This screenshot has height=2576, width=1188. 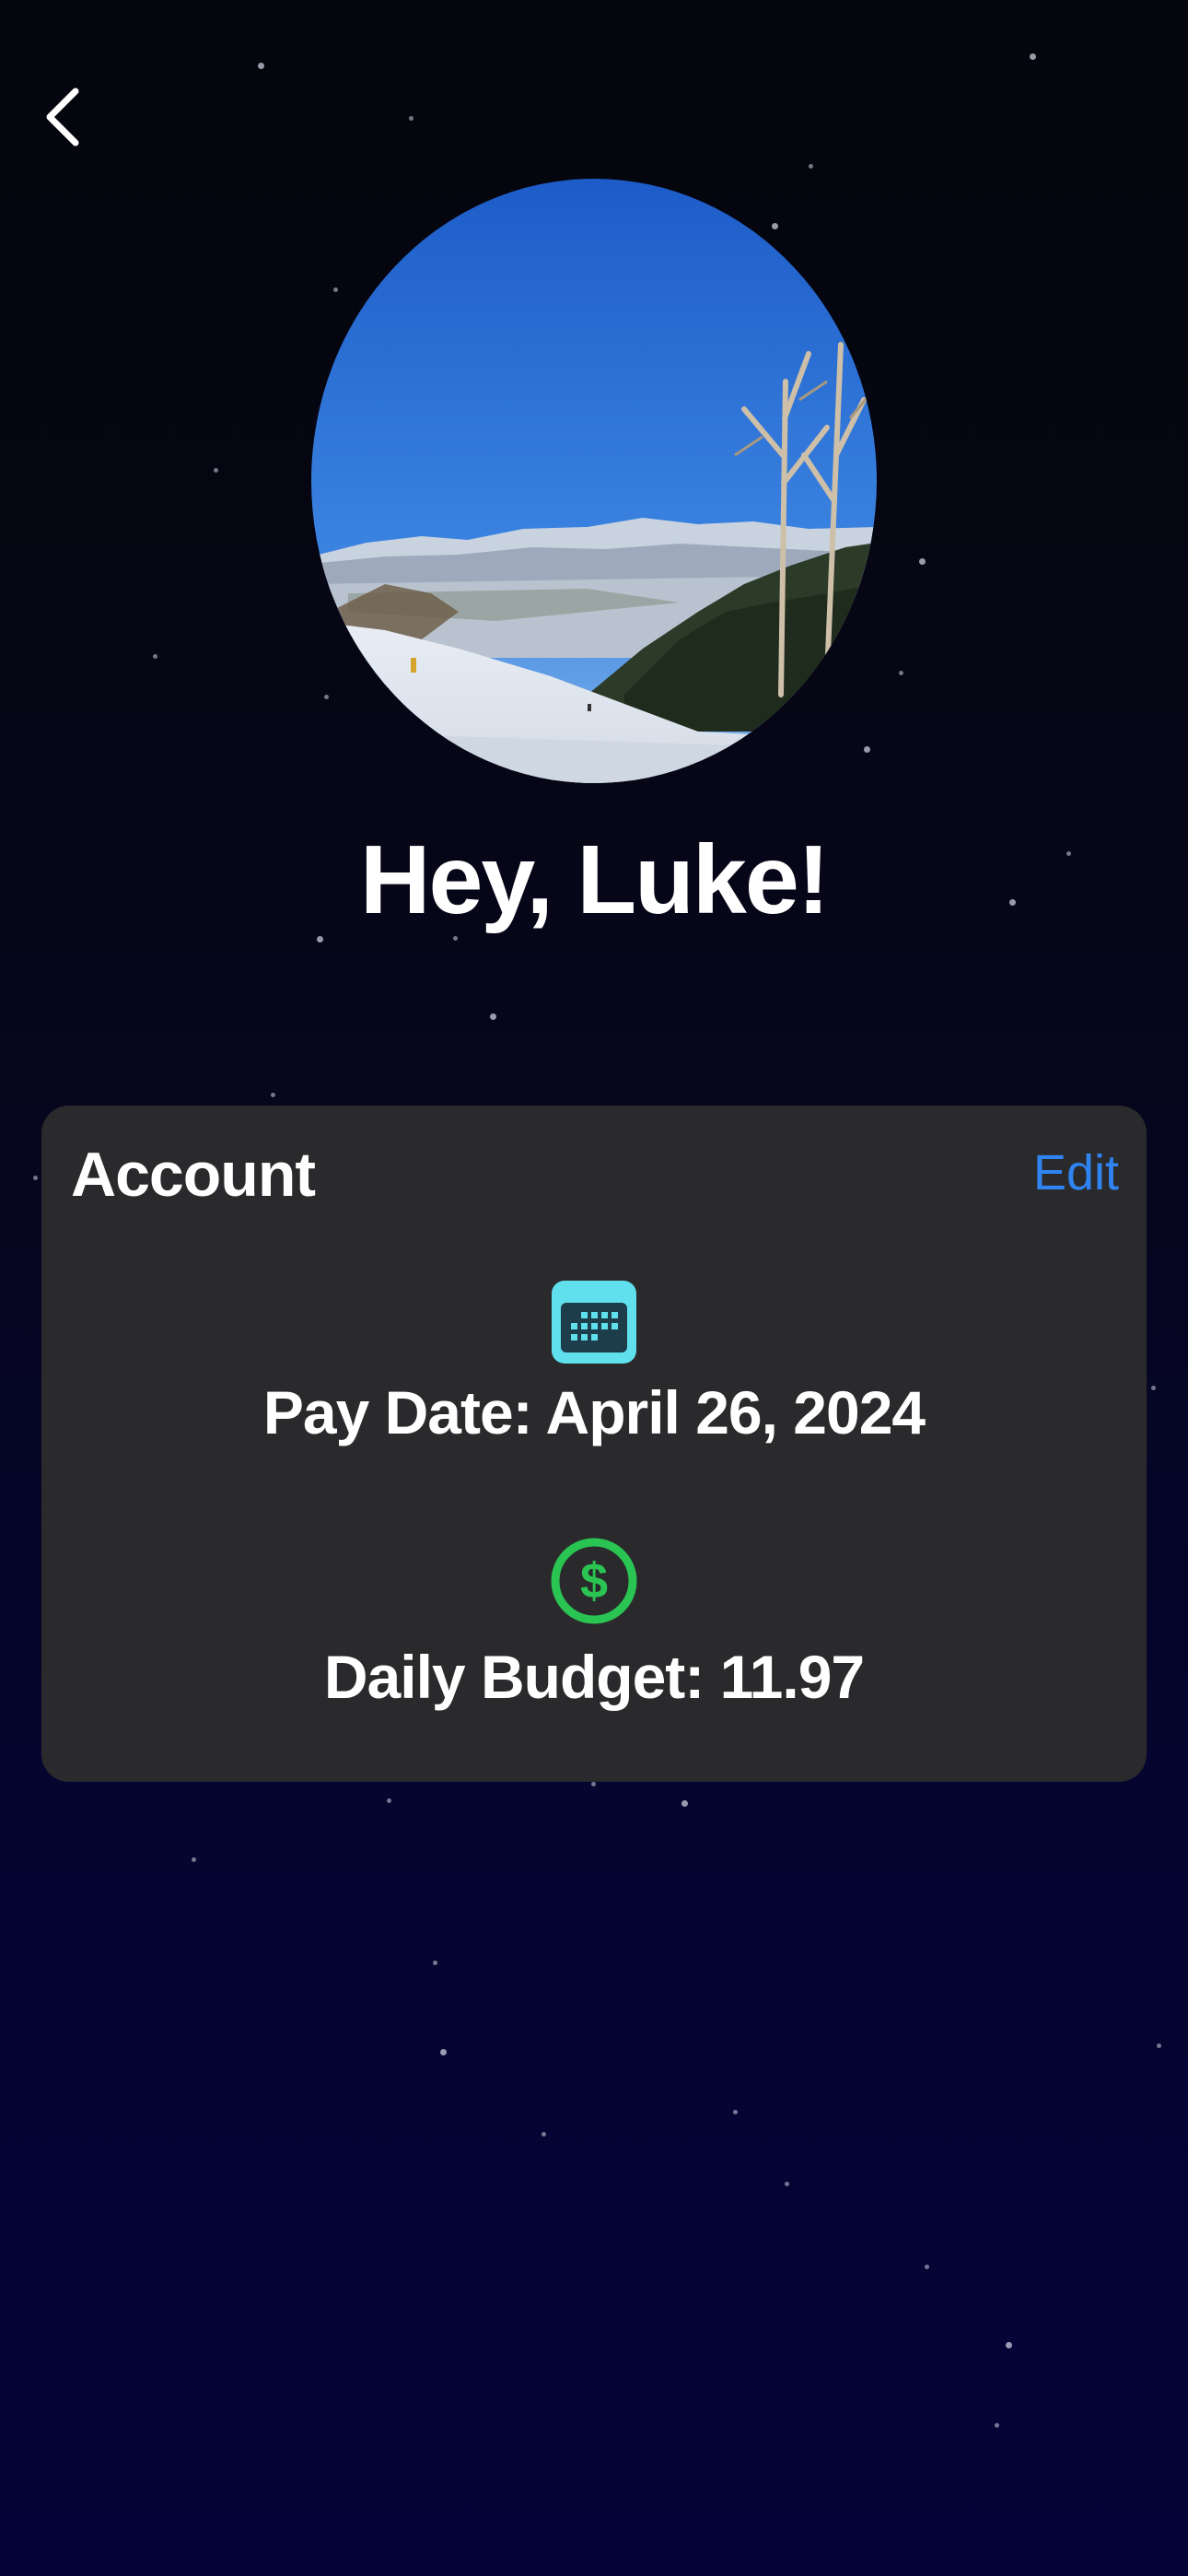 What do you see at coordinates (81, 117) in the screenshot?
I see `back-button` at bounding box center [81, 117].